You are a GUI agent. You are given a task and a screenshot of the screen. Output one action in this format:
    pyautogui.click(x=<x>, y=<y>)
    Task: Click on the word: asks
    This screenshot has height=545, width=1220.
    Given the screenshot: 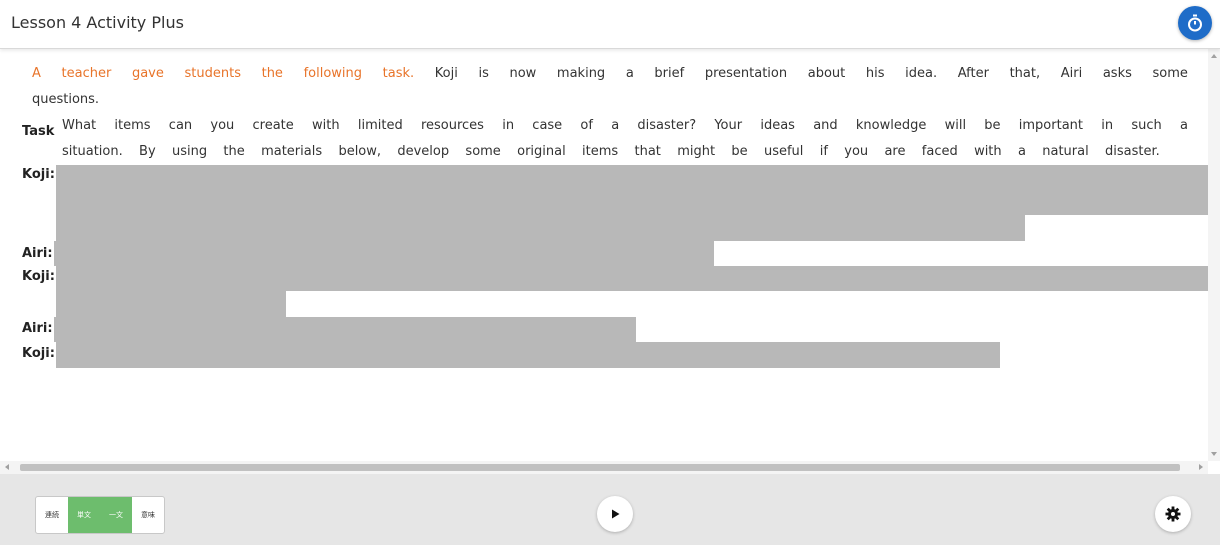 What is the action you would take?
    pyautogui.click(x=1117, y=73)
    